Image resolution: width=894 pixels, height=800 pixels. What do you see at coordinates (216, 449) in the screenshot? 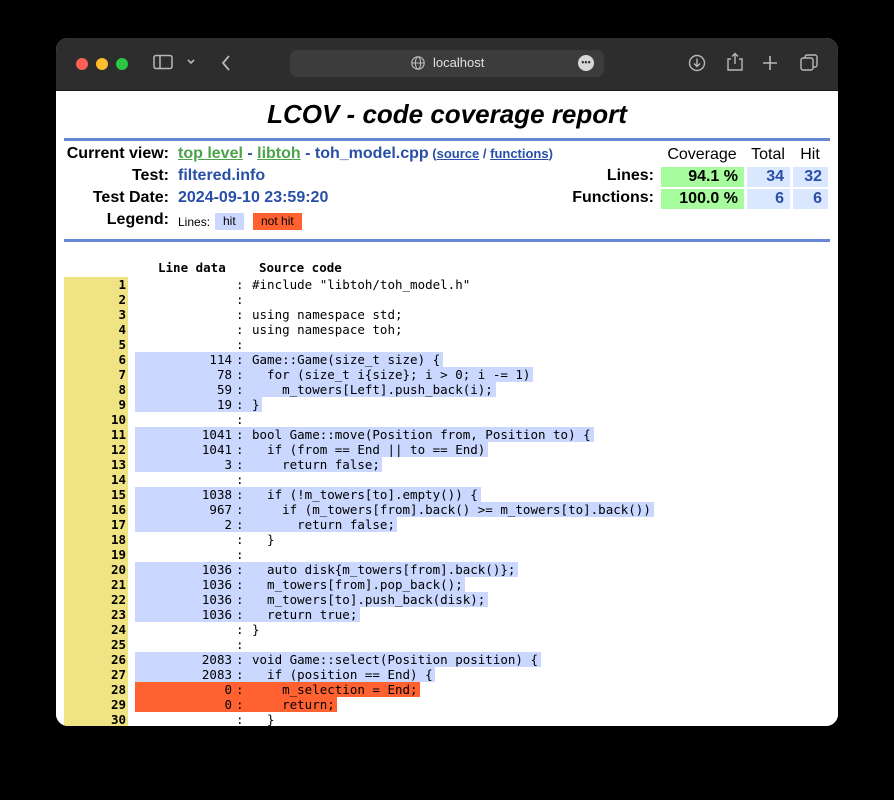
I see `hit-count: 1041` at bounding box center [216, 449].